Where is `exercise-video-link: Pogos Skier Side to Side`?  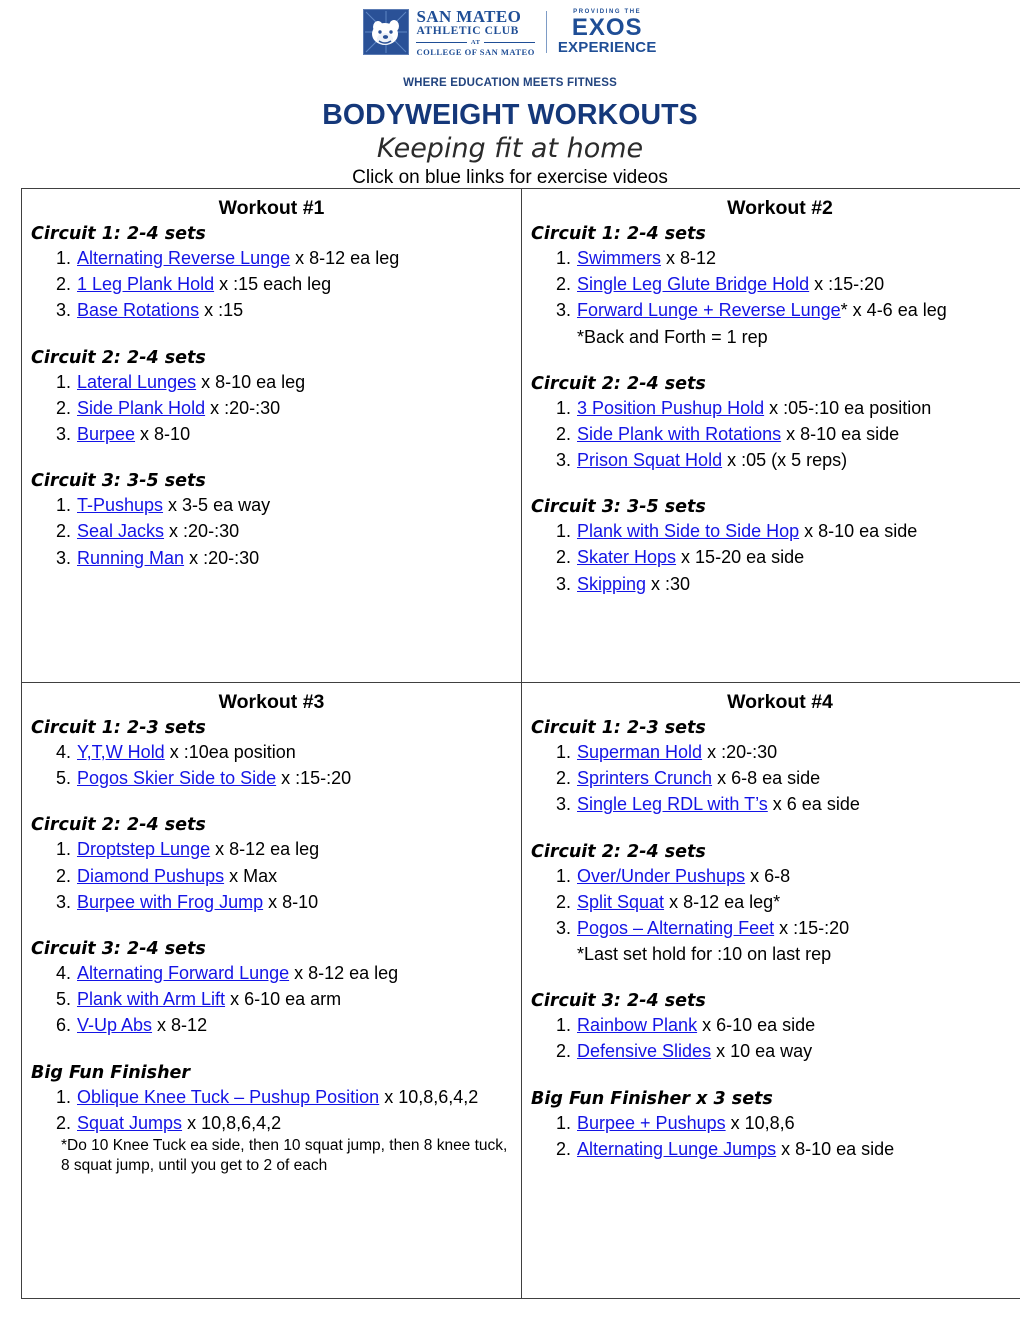 exercise-video-link: Pogos Skier Side to Side is located at coordinates (176, 778).